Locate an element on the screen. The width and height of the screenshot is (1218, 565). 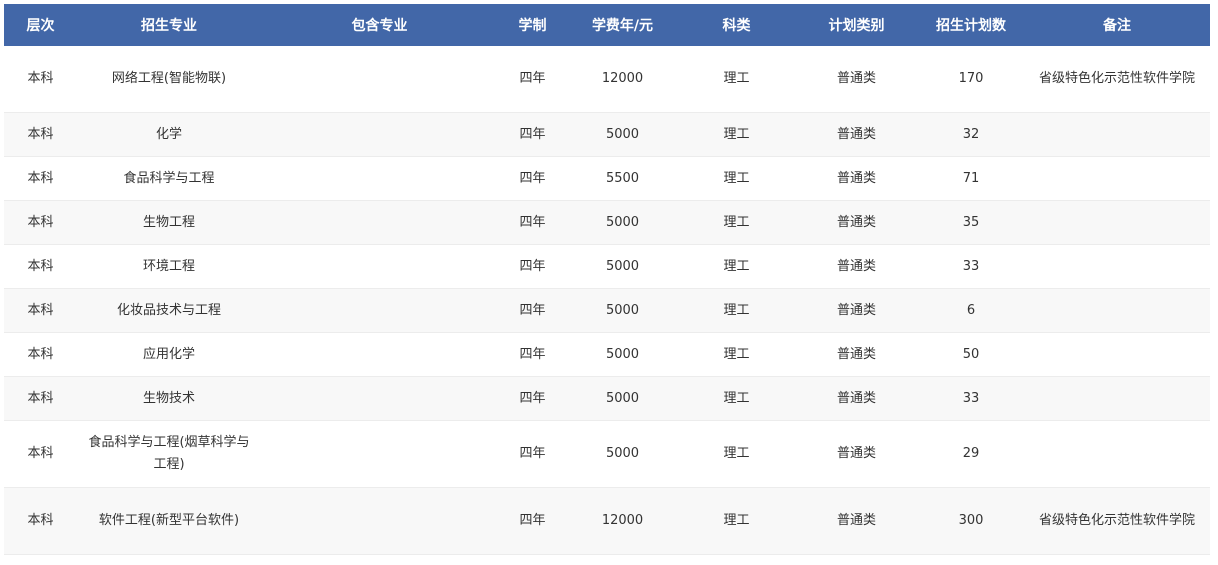
header-row: 层次 招生专业 包含专业 学制 学费年/元 科类 计划类别 招生计划数 备注 is located at coordinates (607, 25).